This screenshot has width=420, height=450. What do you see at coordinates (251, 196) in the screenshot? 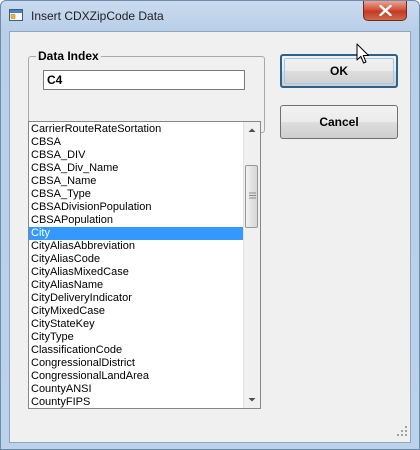
I see `scroll-thumb` at bounding box center [251, 196].